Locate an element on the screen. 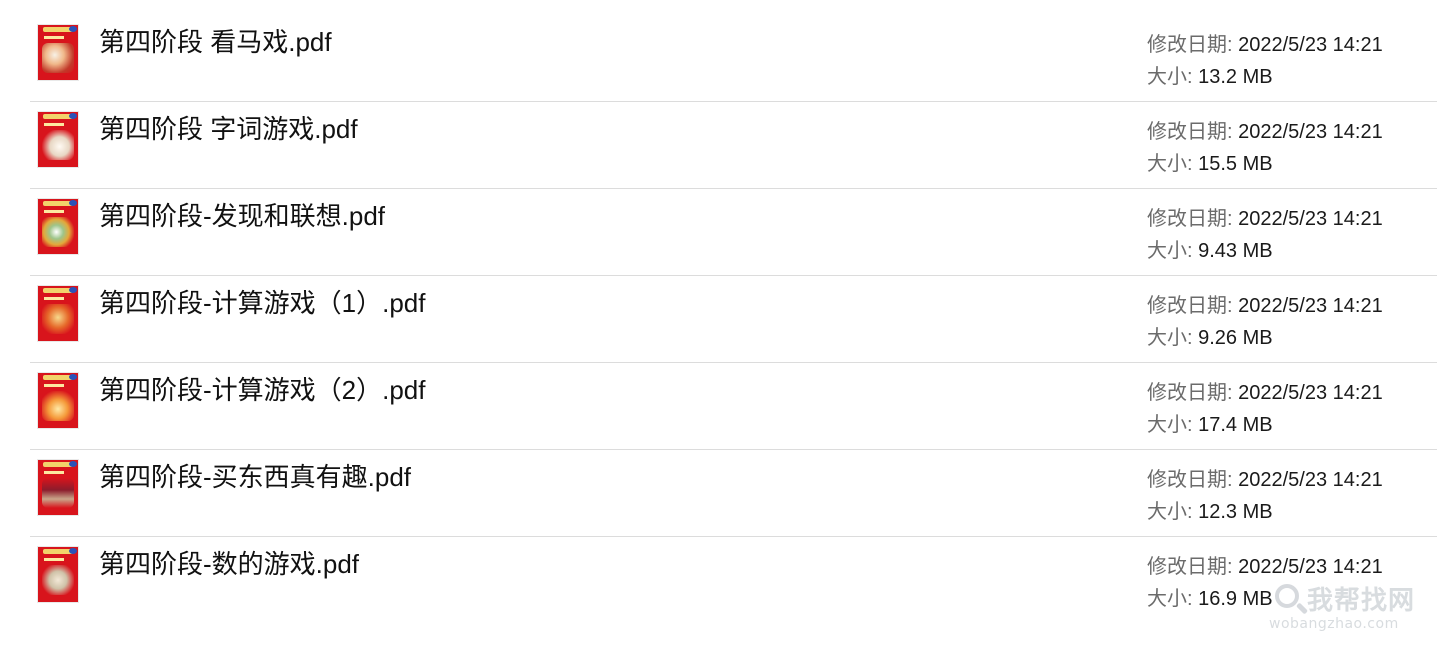 The image size is (1437, 646). file-name: 第四阶段-买东西真有趣.pdf is located at coordinates (255, 477).